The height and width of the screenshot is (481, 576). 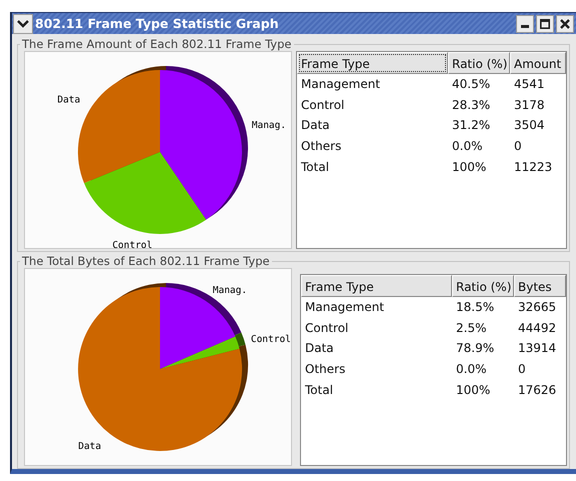 What do you see at coordinates (471, 105) in the screenshot?
I see `table-cell-text: 28.3%` at bounding box center [471, 105].